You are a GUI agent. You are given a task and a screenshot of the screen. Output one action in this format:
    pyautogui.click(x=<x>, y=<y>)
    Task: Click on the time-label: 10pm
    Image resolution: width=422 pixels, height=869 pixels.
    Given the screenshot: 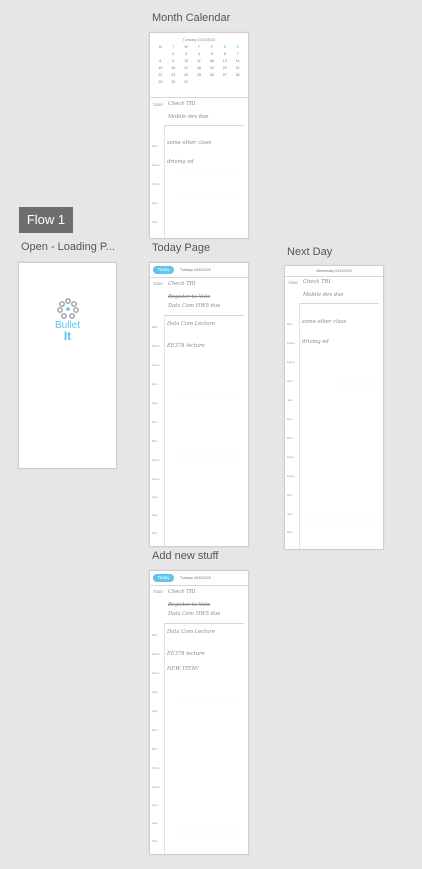 What is the action you would take?
    pyautogui.click(x=156, y=768)
    